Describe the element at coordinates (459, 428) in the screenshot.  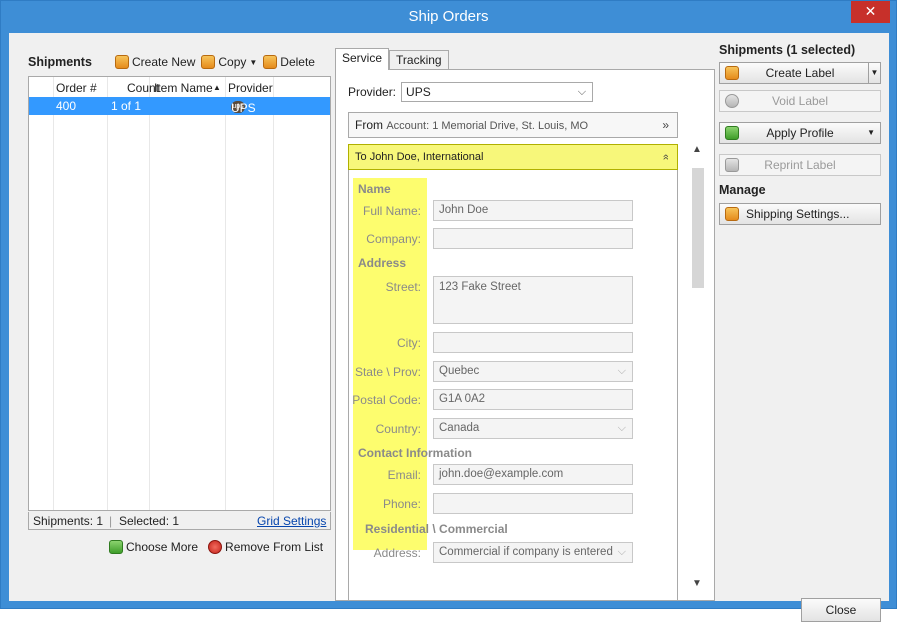
I see `country-value: Canada` at that location.